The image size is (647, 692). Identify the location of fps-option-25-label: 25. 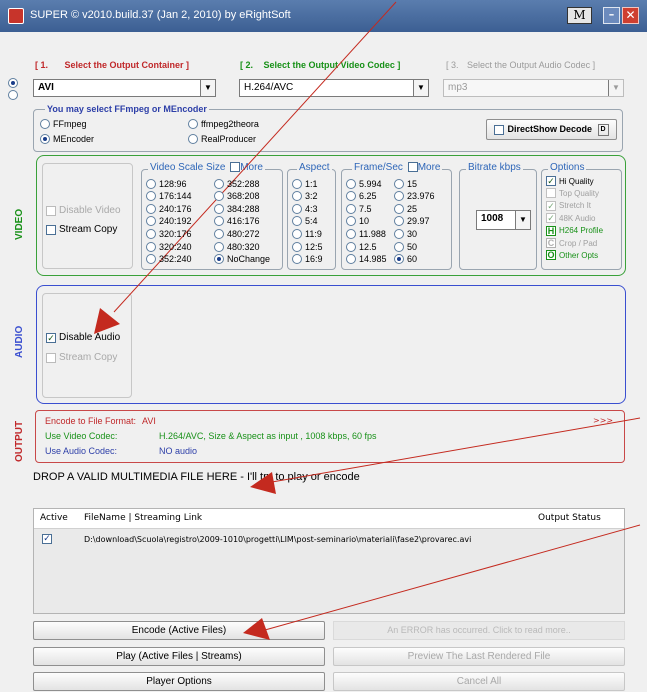
(412, 208).